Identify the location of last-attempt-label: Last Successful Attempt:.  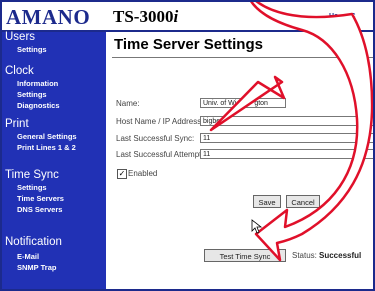
(160, 154).